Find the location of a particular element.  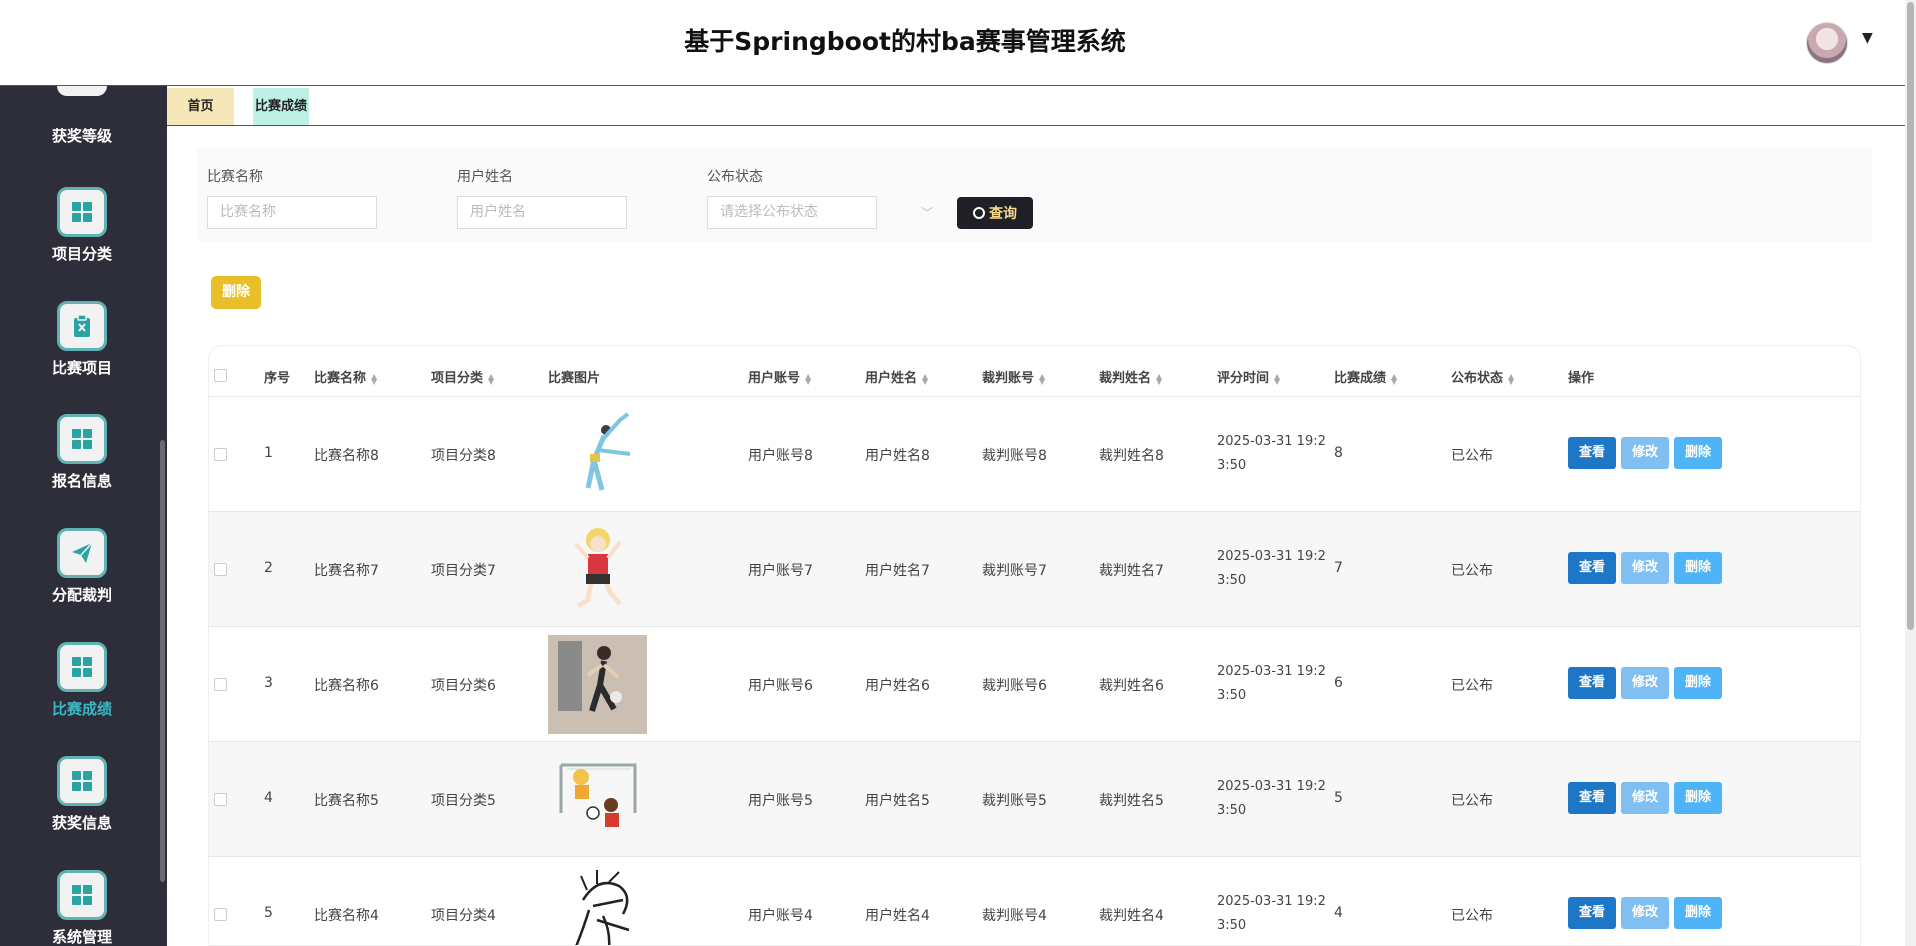

sidebar-item-results: 比赛成绩 is located at coordinates (82, 692).